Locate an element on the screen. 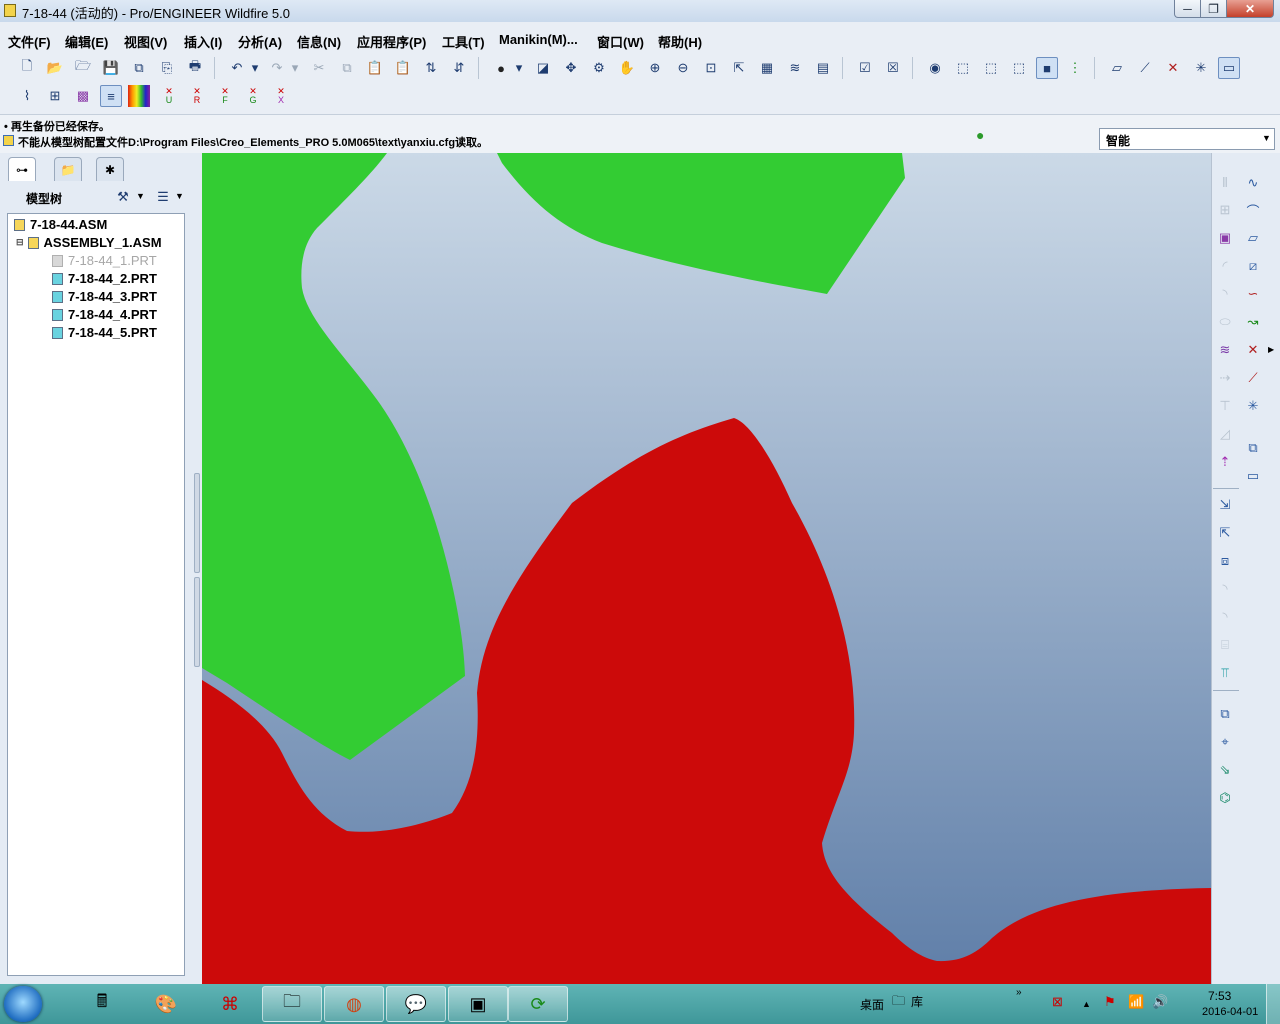  explode-view-icon: ⧉ is located at coordinates (1225, 714).